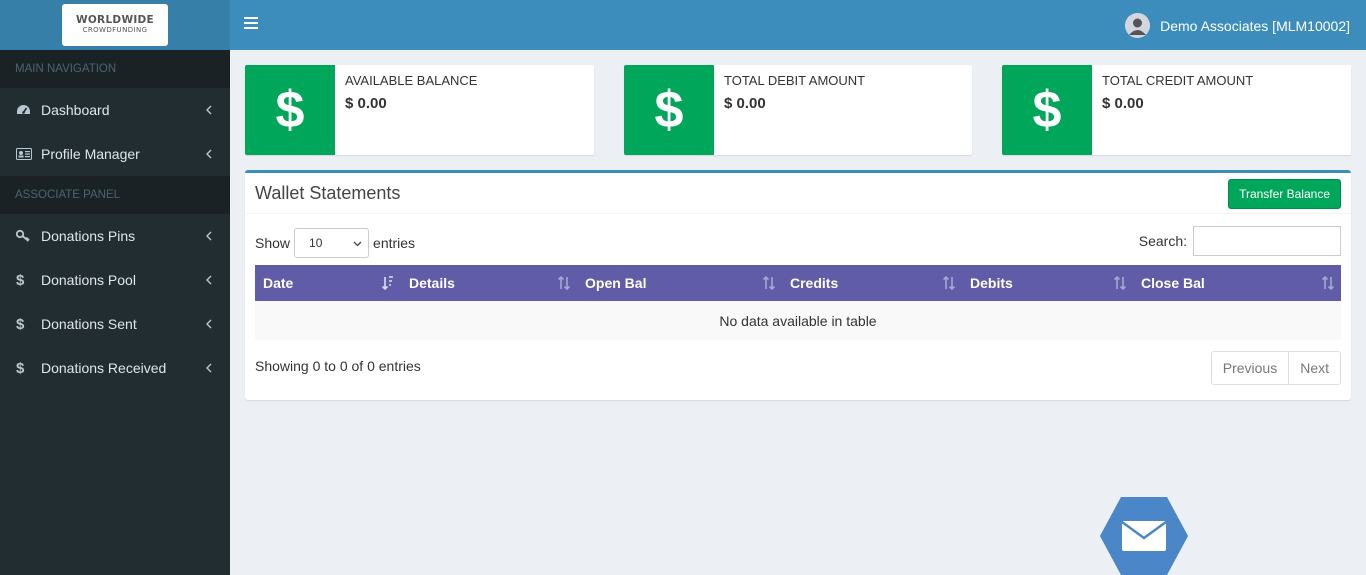  I want to click on info-box-total-credit: $ TOTAL CREDIT AMOUNT $ 0.00, so click(1176, 110).